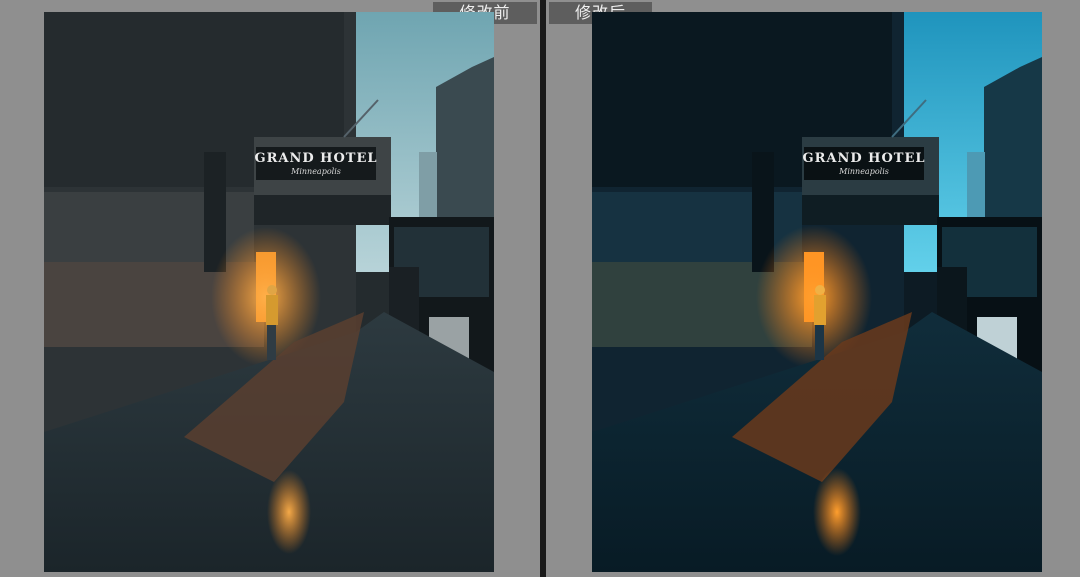 The width and height of the screenshot is (1080, 577). Describe the element at coordinates (315, 158) in the screenshot. I see `before-sign-name: GRAND HOTEL` at that location.